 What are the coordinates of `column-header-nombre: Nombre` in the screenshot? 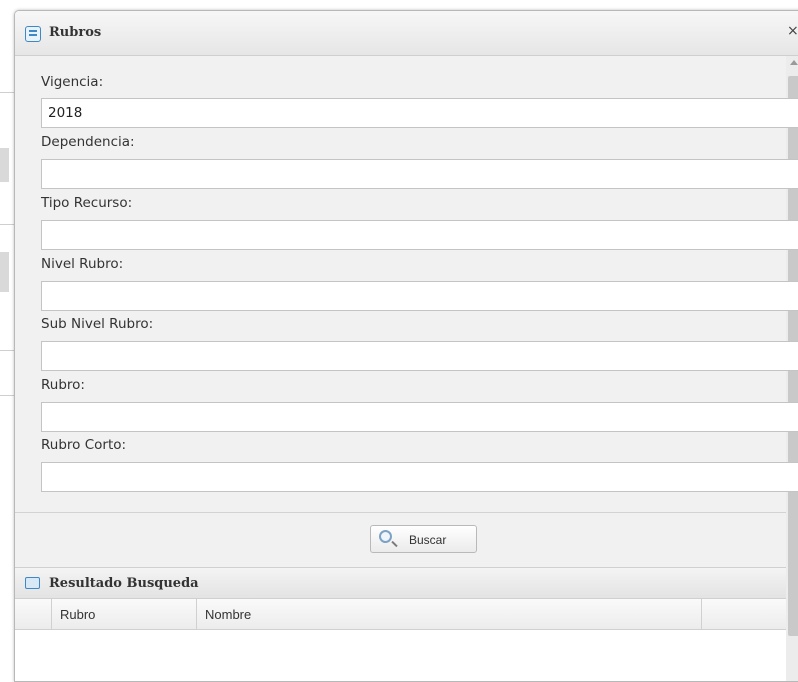 It's located at (448, 614).